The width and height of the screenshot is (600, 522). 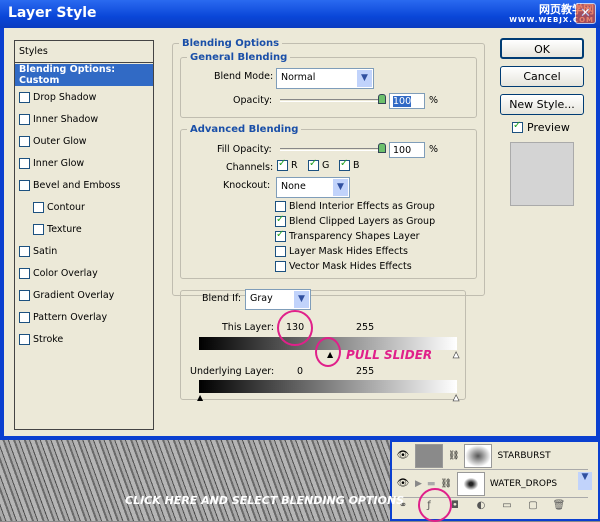 What do you see at coordinates (84, 229) in the screenshot?
I see `style-item: Texture` at bounding box center [84, 229].